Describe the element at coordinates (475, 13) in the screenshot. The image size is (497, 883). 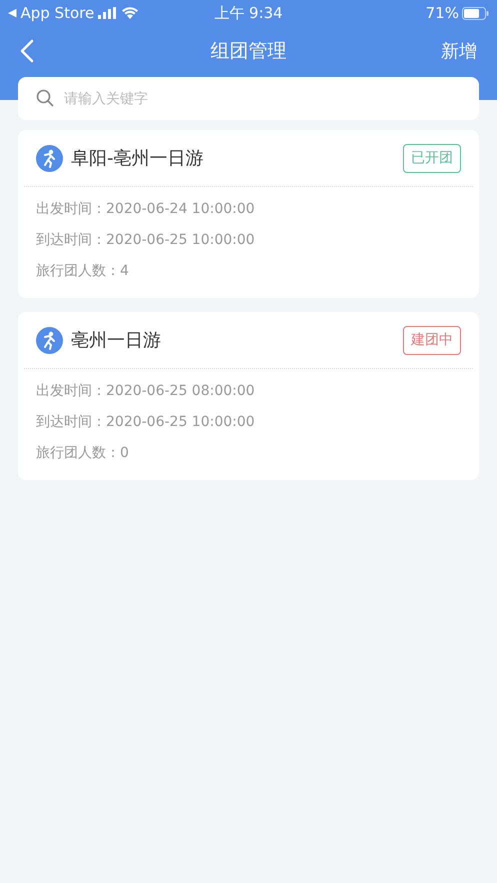
I see `battery-icon` at that location.